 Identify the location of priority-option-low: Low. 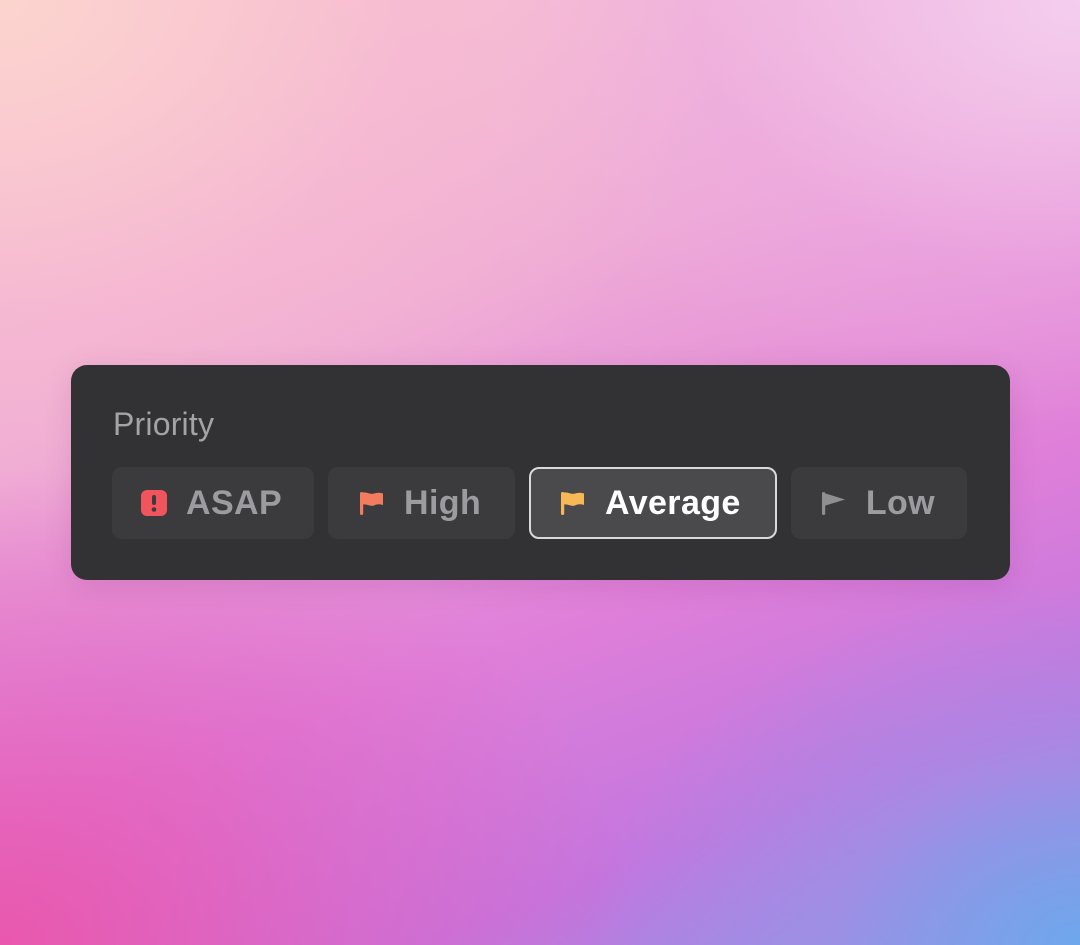
(879, 503).